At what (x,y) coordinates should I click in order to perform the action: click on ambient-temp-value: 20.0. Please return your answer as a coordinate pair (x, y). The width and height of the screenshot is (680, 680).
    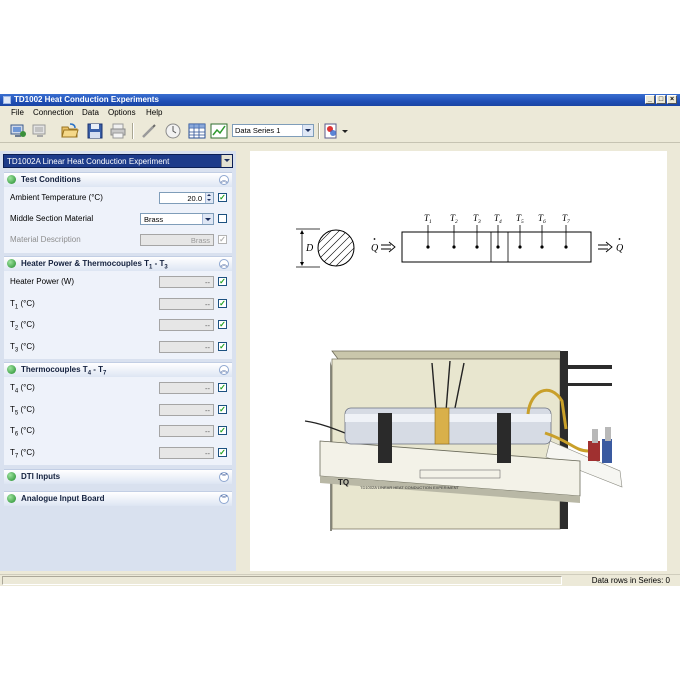
    Looking at the image, I should click on (194, 198).